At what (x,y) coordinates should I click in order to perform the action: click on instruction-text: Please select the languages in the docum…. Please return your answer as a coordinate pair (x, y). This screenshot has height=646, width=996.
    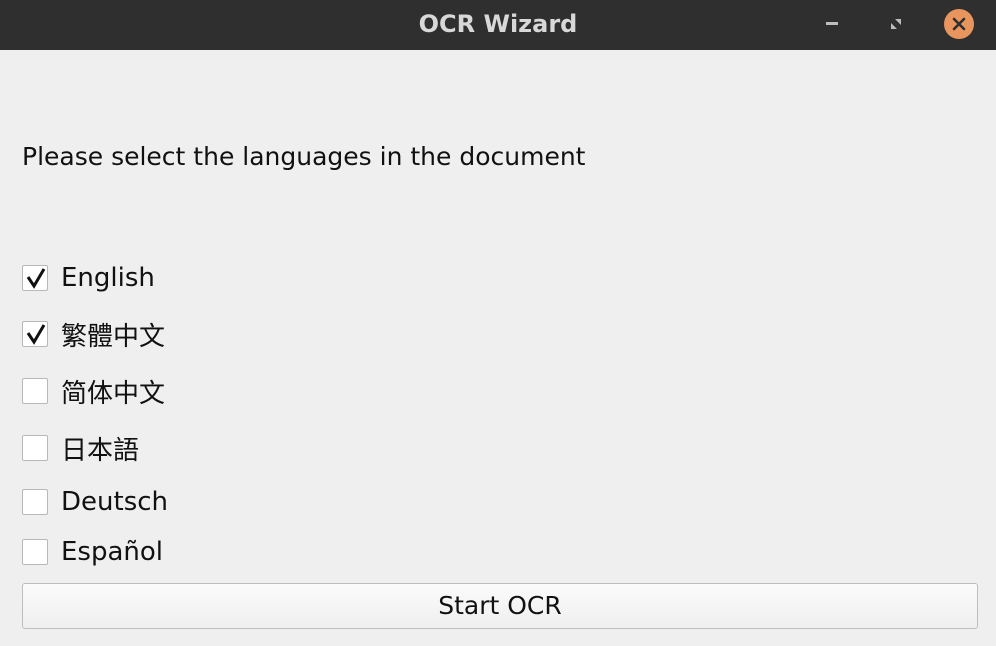
    Looking at the image, I should click on (304, 156).